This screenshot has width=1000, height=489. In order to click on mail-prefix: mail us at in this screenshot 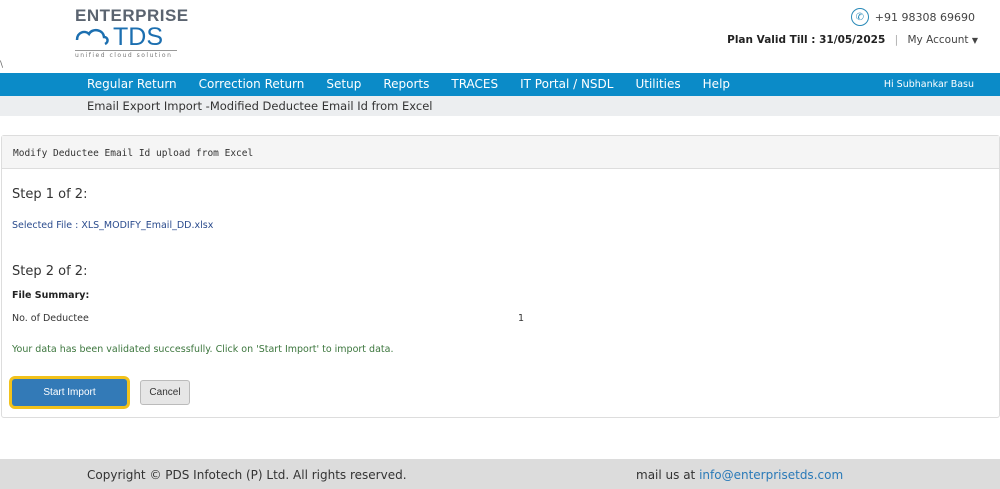, I will do `click(668, 475)`.